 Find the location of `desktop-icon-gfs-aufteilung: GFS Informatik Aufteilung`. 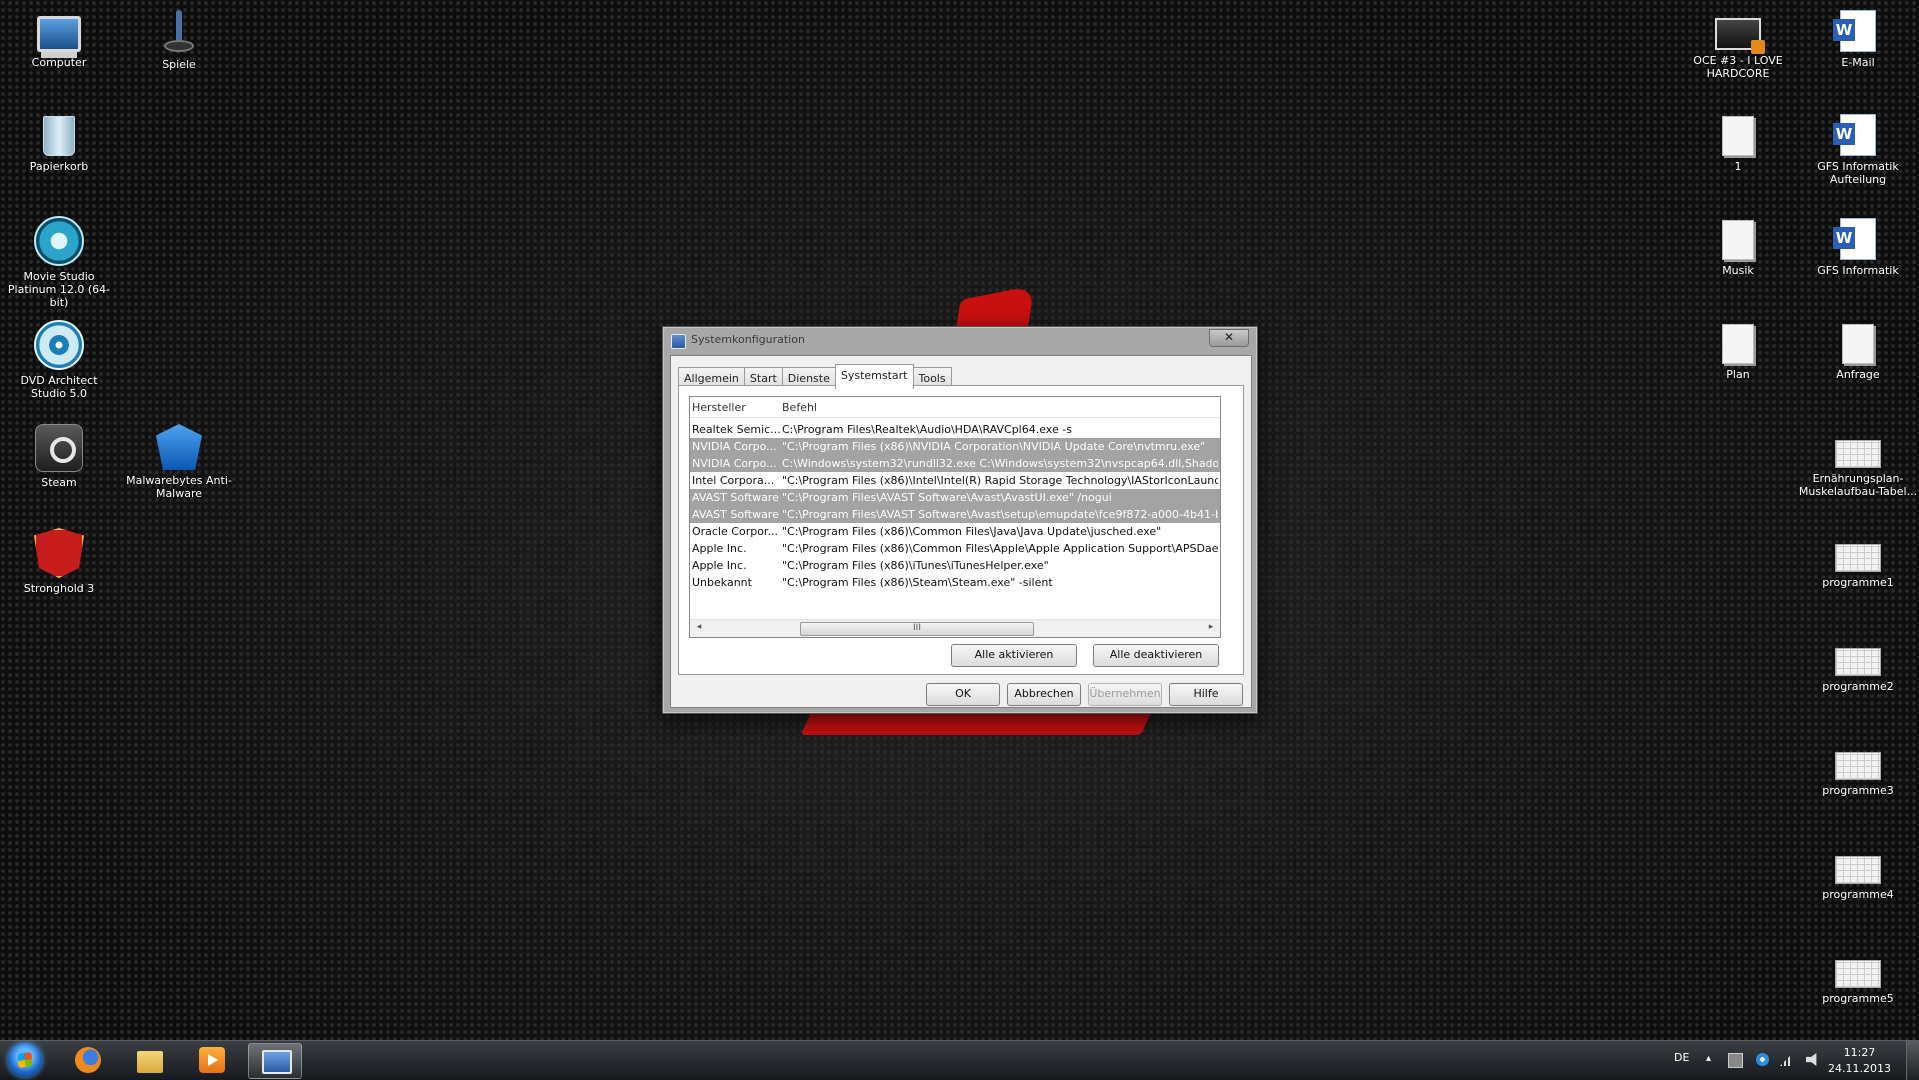

desktop-icon-gfs-aufteilung: GFS Informatik Aufteilung is located at coordinates (1858, 149).